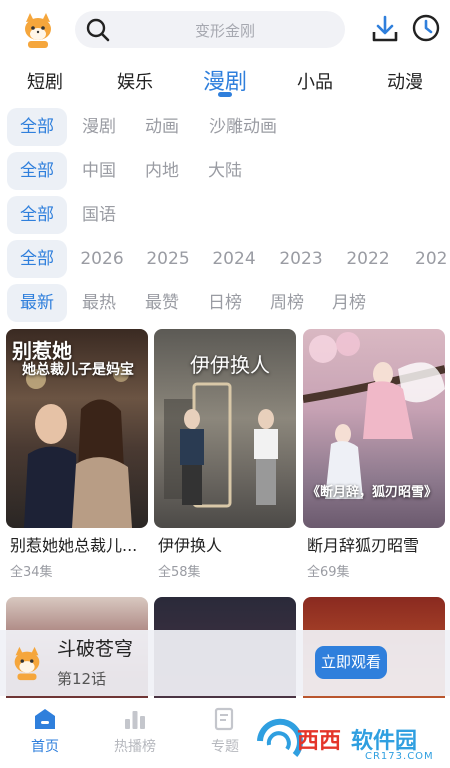 The image size is (450, 768). Describe the element at coordinates (135, 81) in the screenshot. I see `tab-entertainment: 娱乐` at that location.